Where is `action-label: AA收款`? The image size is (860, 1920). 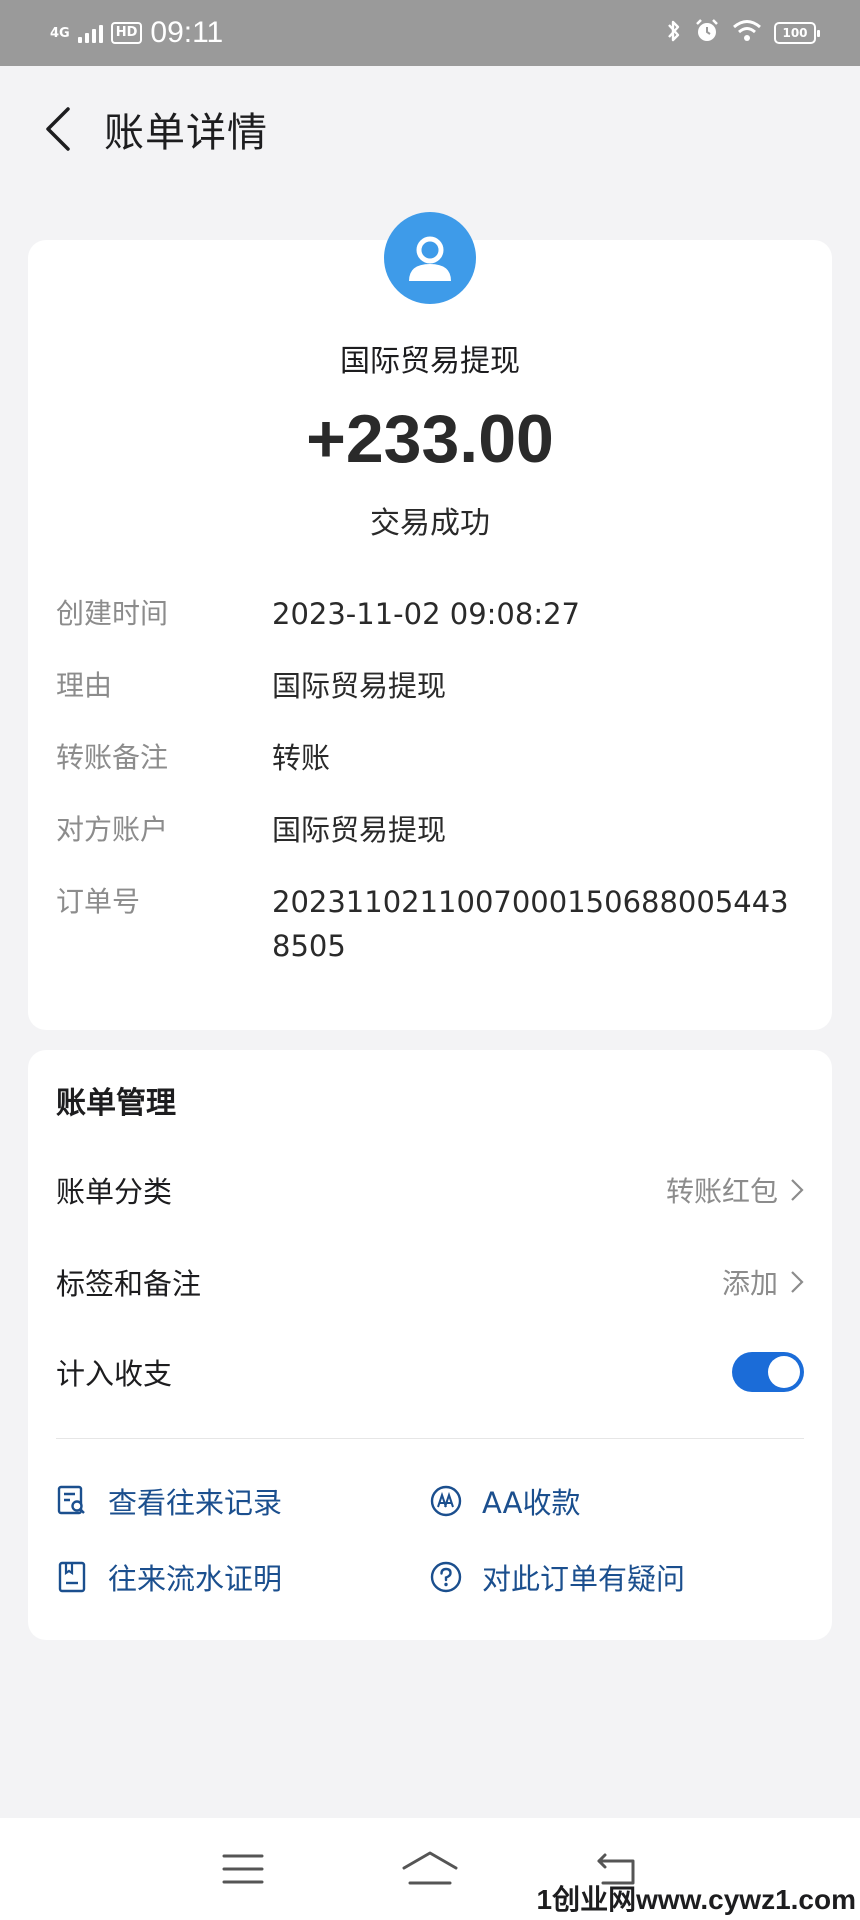
action-label: AA收款 is located at coordinates (531, 1503).